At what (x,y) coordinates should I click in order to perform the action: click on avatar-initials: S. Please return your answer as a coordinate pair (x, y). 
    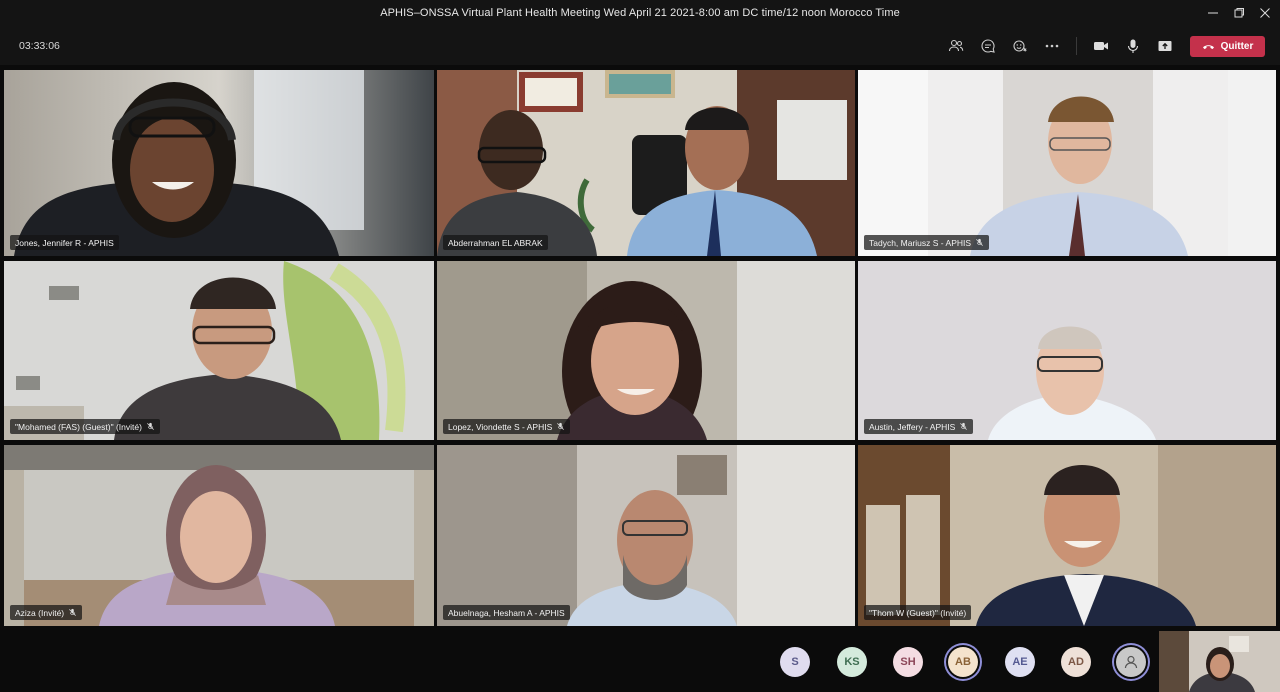
    Looking at the image, I should click on (795, 662).